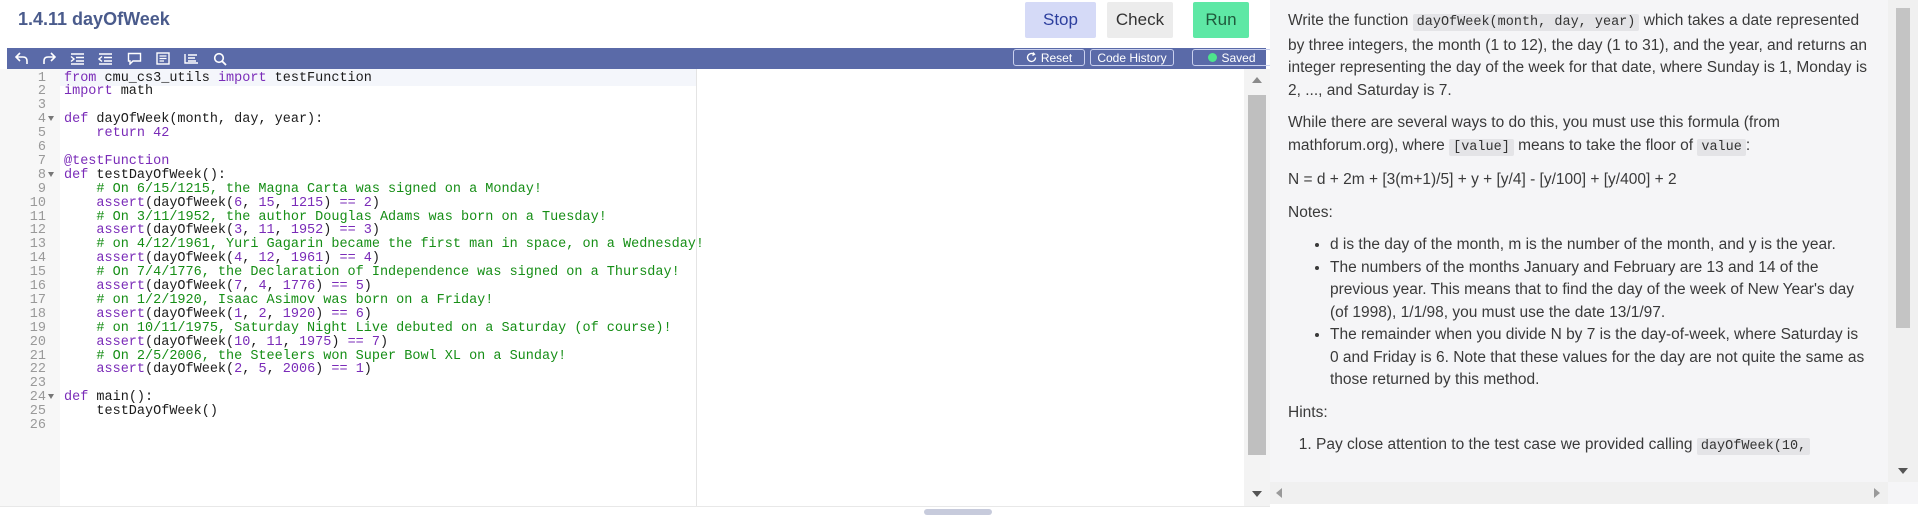 The width and height of the screenshot is (1918, 526). I want to click on panel-resize-handle, so click(958, 512).